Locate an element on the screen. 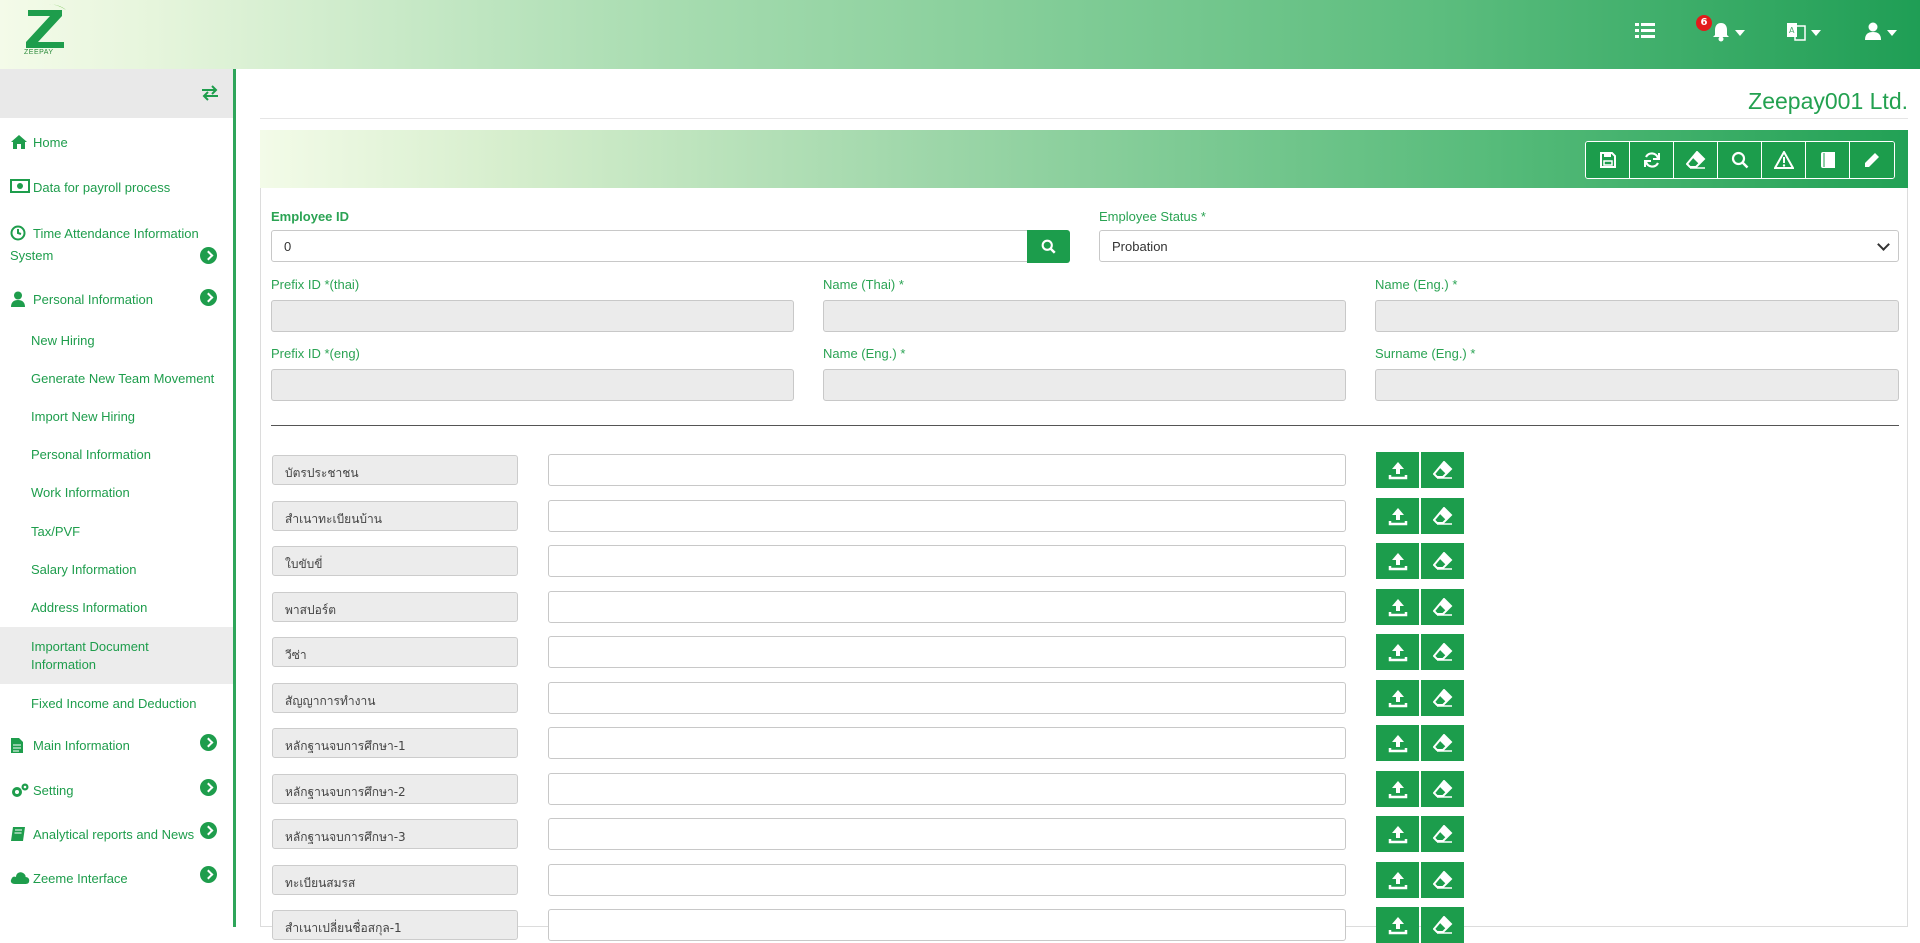 This screenshot has height=943, width=1920. sidebar-toggle is located at coordinates (116, 93).